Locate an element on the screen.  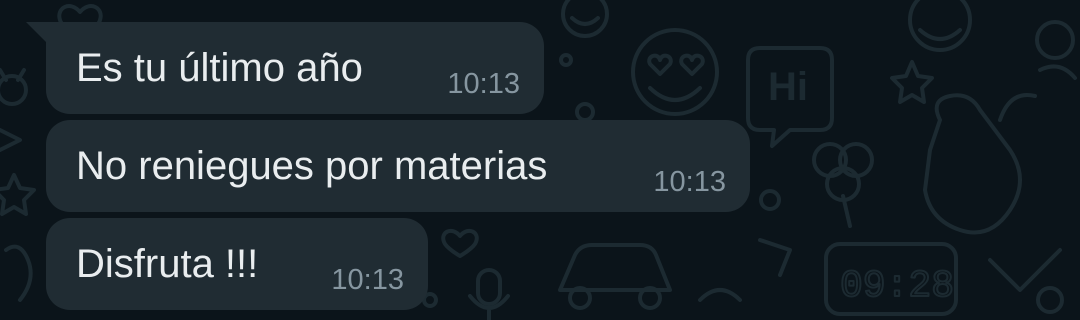
message-bubble: Disfruta !!! 10:13 is located at coordinates (237, 264).